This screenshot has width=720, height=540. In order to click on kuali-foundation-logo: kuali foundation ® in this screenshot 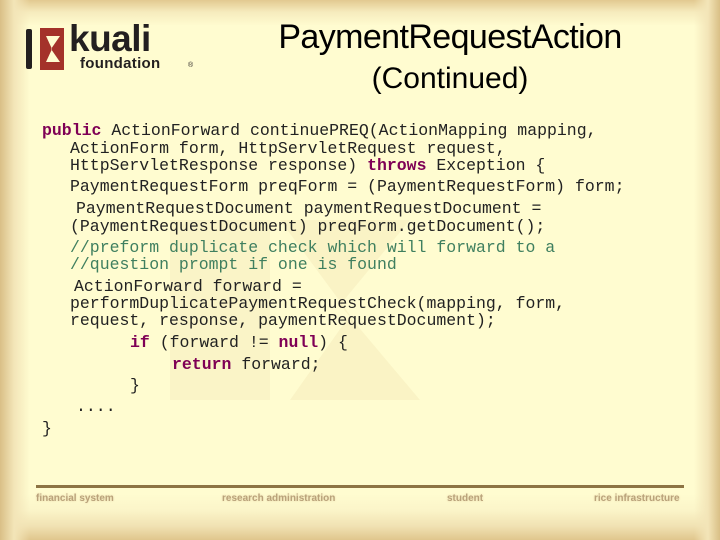, I will do `click(114, 46)`.